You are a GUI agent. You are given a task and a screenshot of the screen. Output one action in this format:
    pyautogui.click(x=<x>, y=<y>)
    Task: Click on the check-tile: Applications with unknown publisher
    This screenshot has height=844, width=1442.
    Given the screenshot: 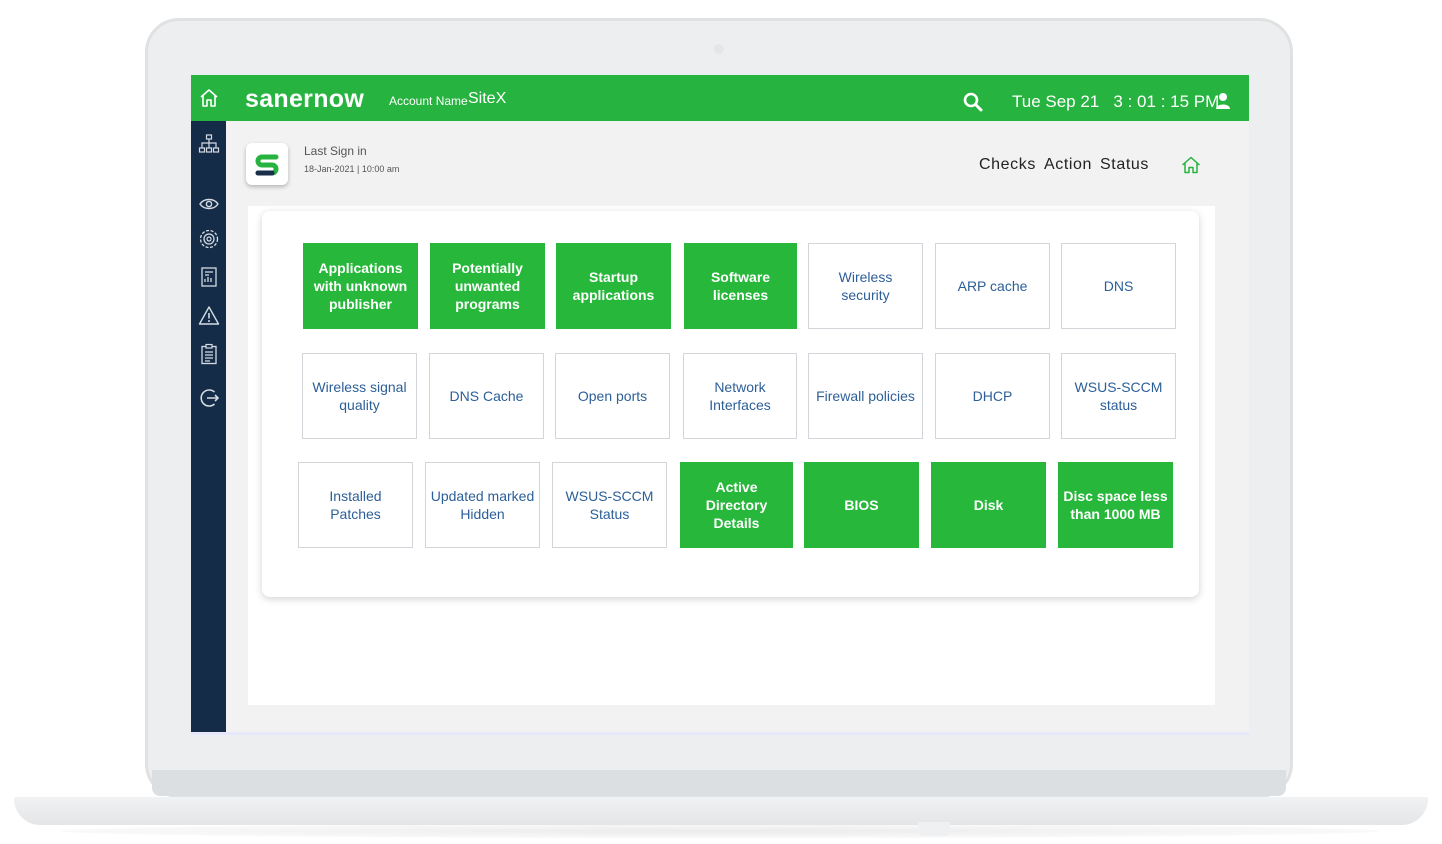 What is the action you would take?
    pyautogui.click(x=360, y=286)
    